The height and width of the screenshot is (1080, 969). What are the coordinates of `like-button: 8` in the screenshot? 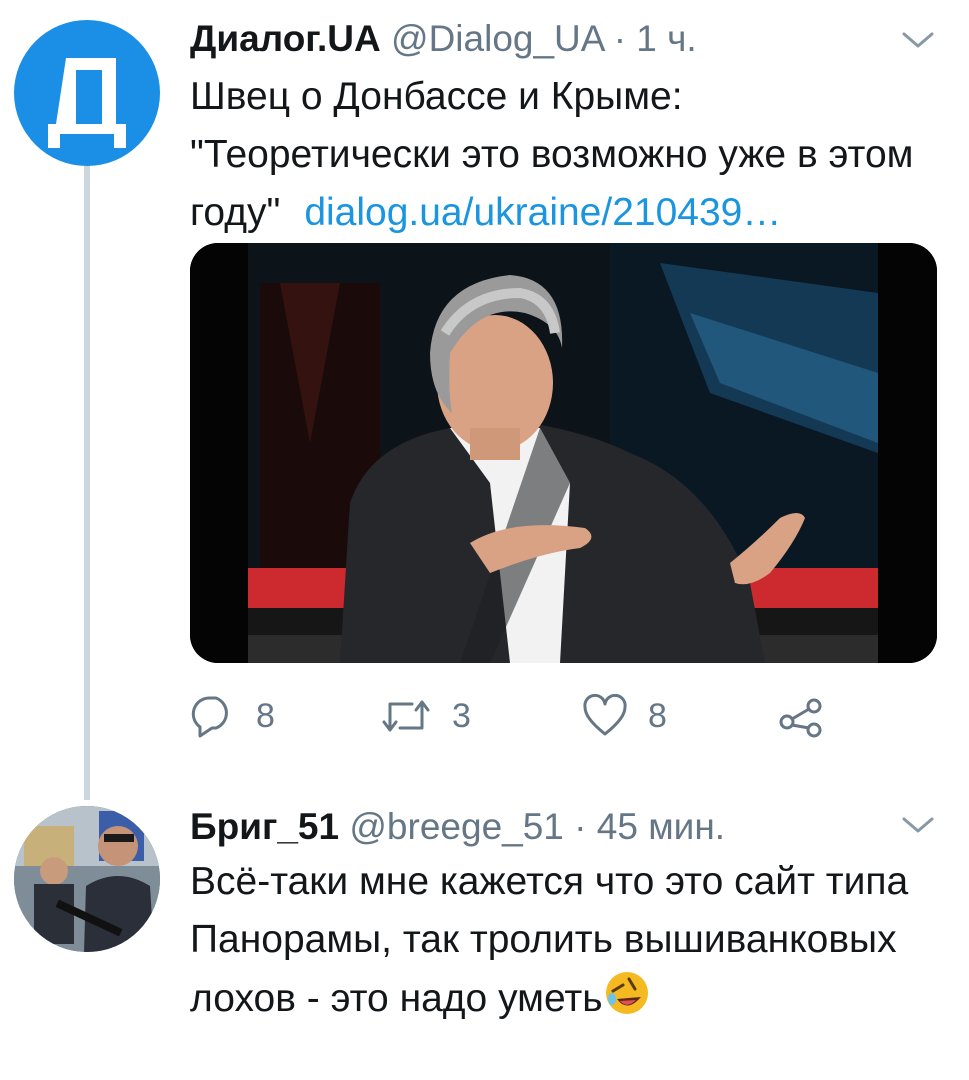 It's located at (624, 716).